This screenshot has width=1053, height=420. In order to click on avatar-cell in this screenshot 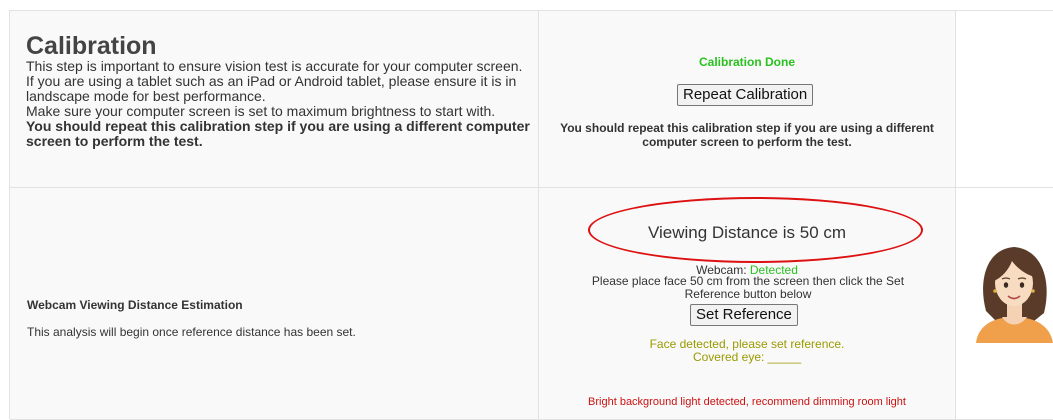, I will do `click(1004, 304)`.